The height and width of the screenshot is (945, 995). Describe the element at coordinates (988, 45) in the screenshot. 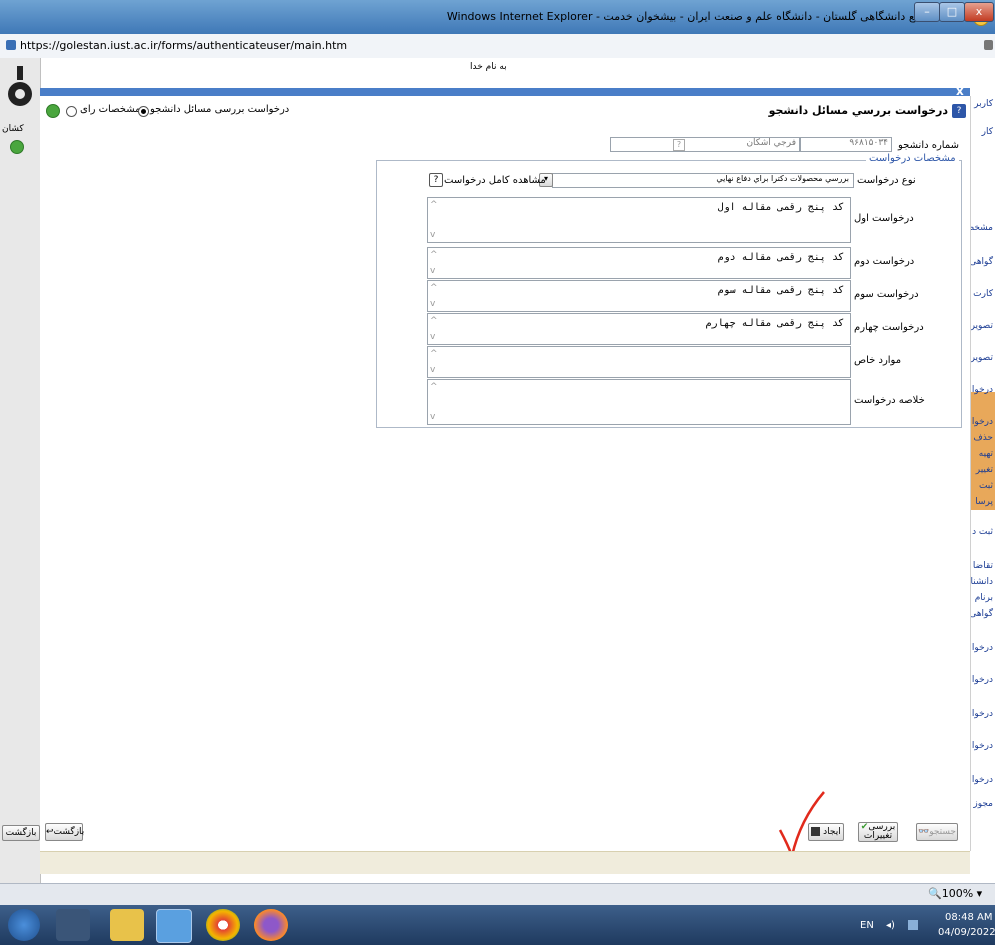

I see `lock-icon` at that location.